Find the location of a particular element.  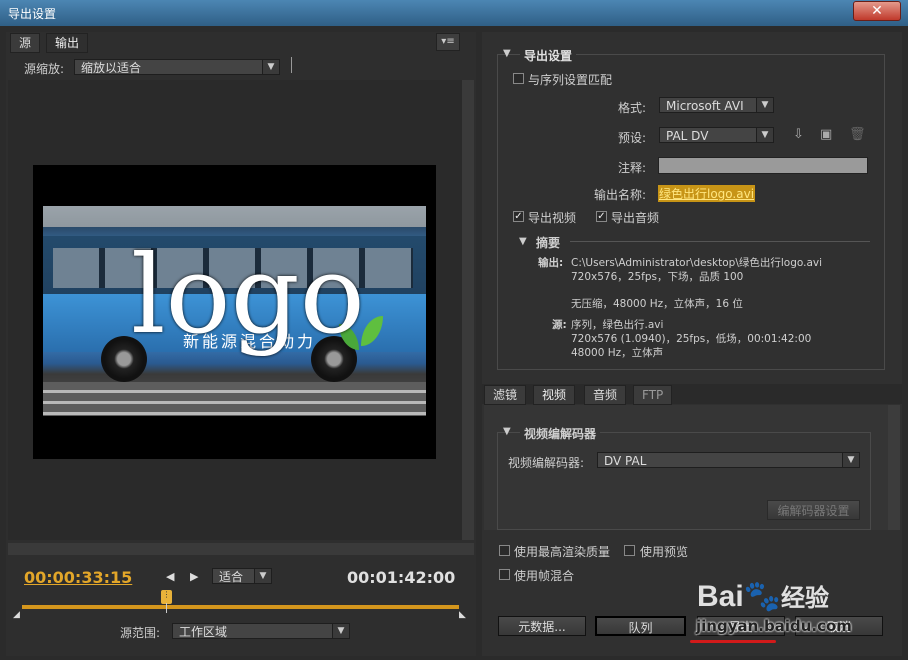

comment-label: 注释: is located at coordinates (632, 168).